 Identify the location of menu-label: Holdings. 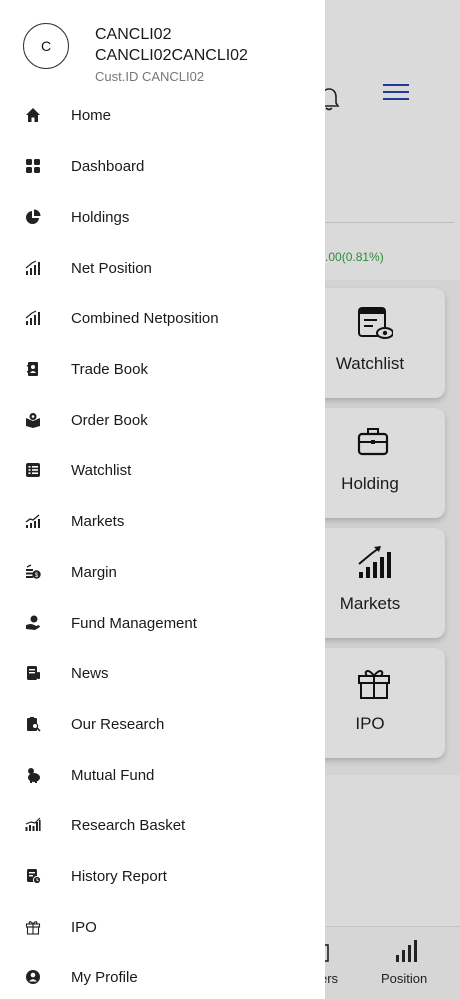
(100, 217).